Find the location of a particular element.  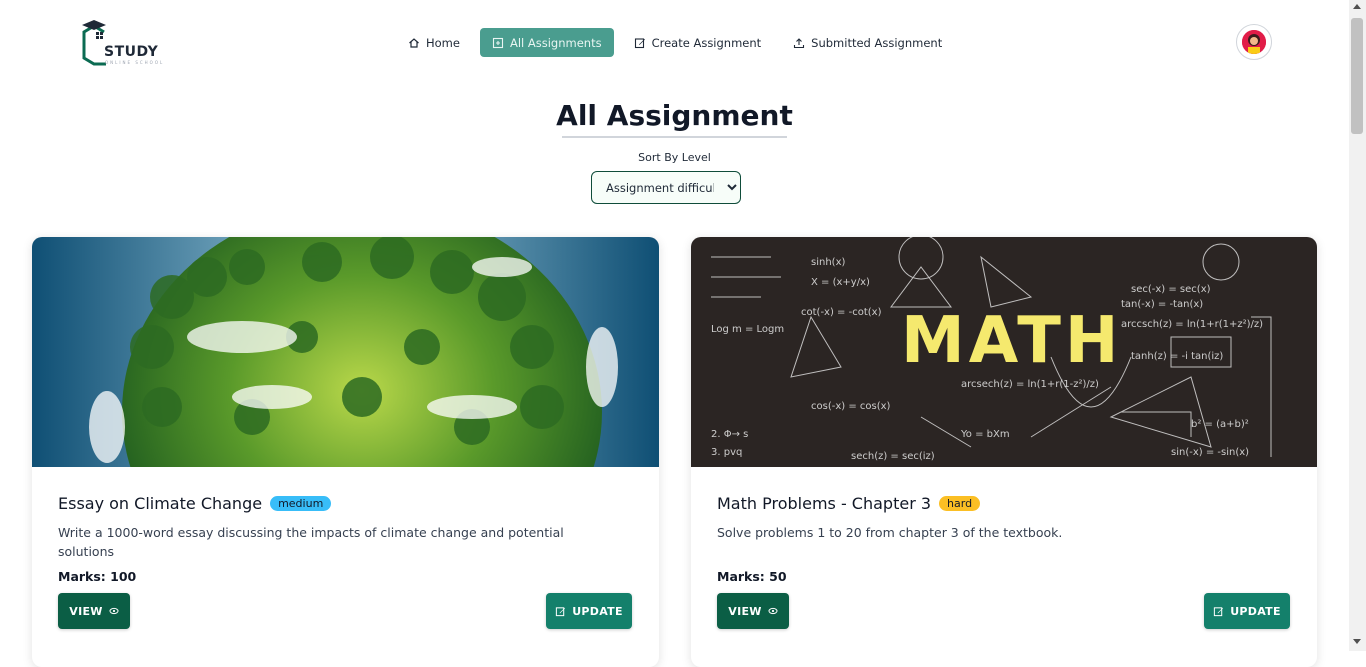

home-icon is located at coordinates (414, 42).